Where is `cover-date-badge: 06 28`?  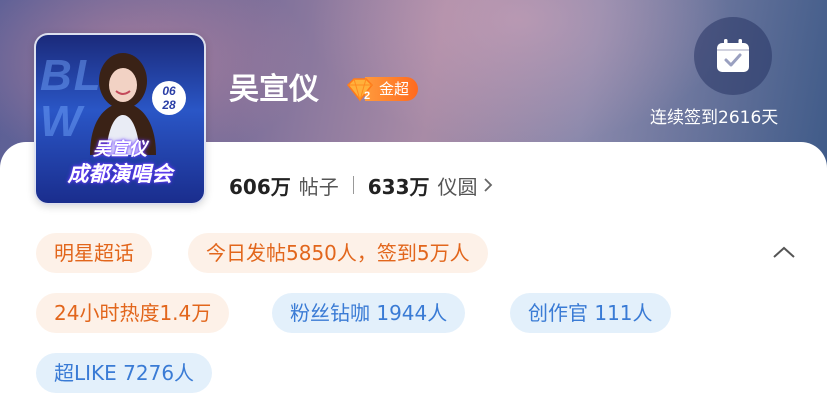
cover-date-badge: 06 28 is located at coordinates (169, 98).